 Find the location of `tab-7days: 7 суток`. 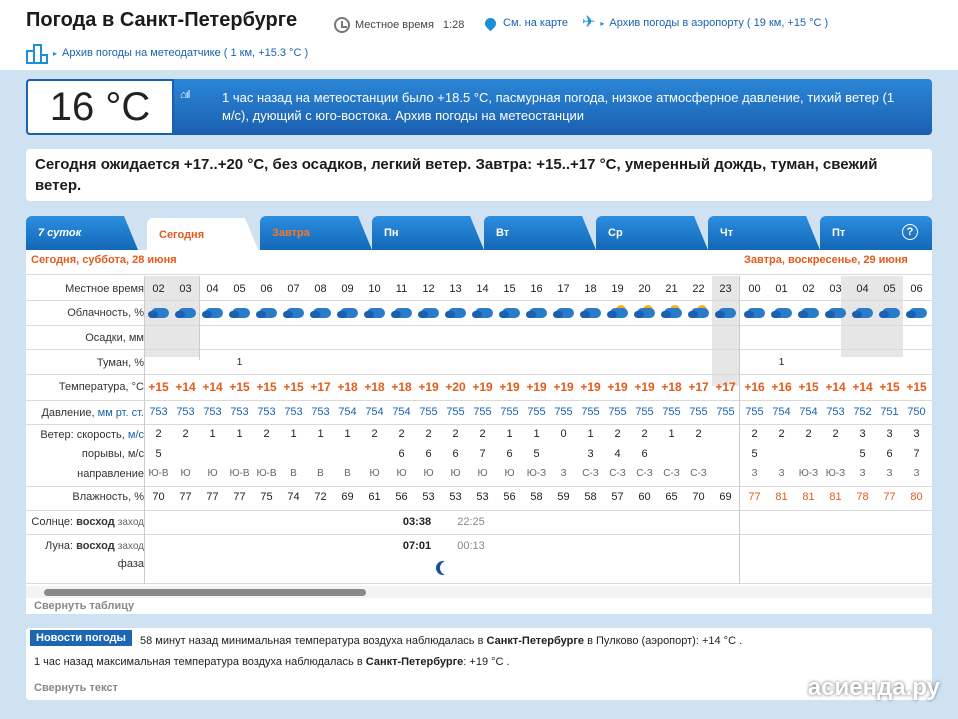

tab-7days: 7 суток is located at coordinates (82, 233).